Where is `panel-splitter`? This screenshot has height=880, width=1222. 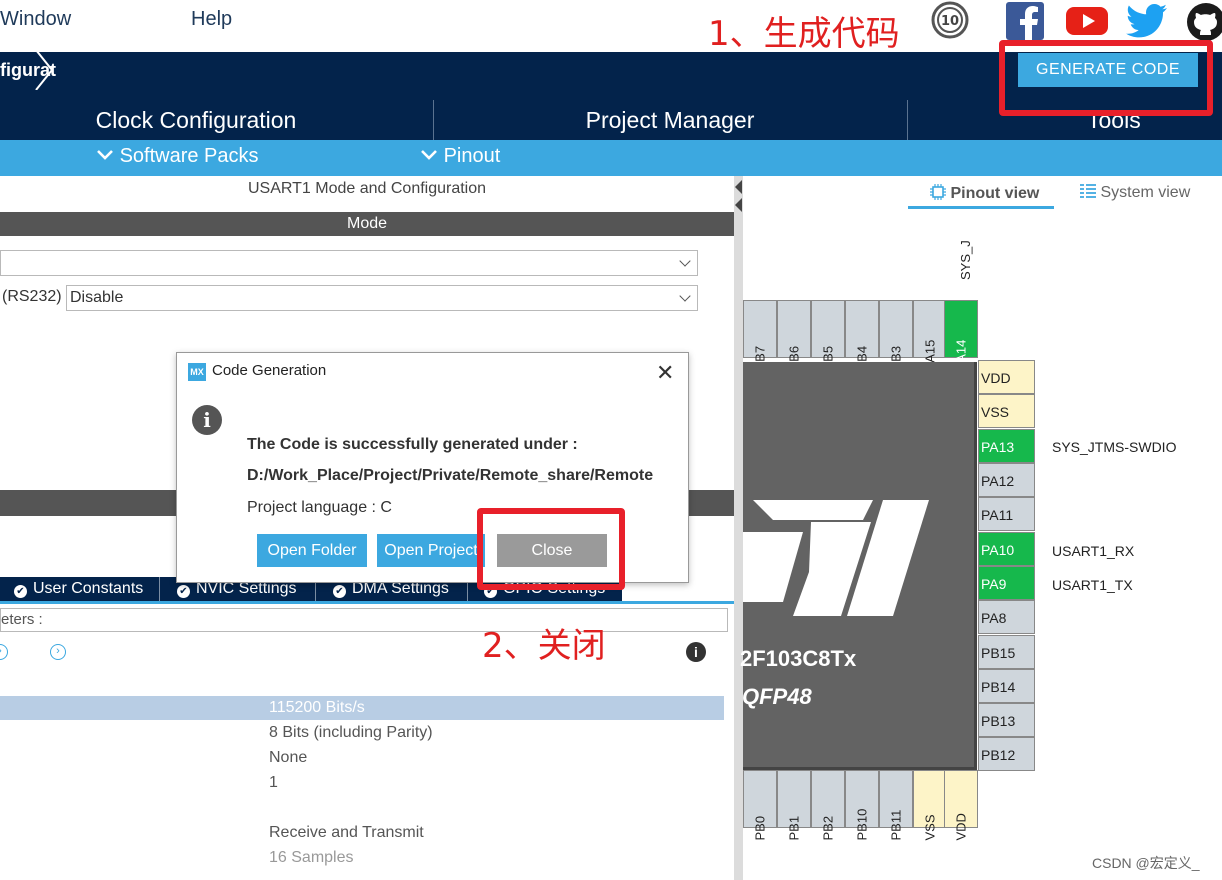 panel-splitter is located at coordinates (738, 528).